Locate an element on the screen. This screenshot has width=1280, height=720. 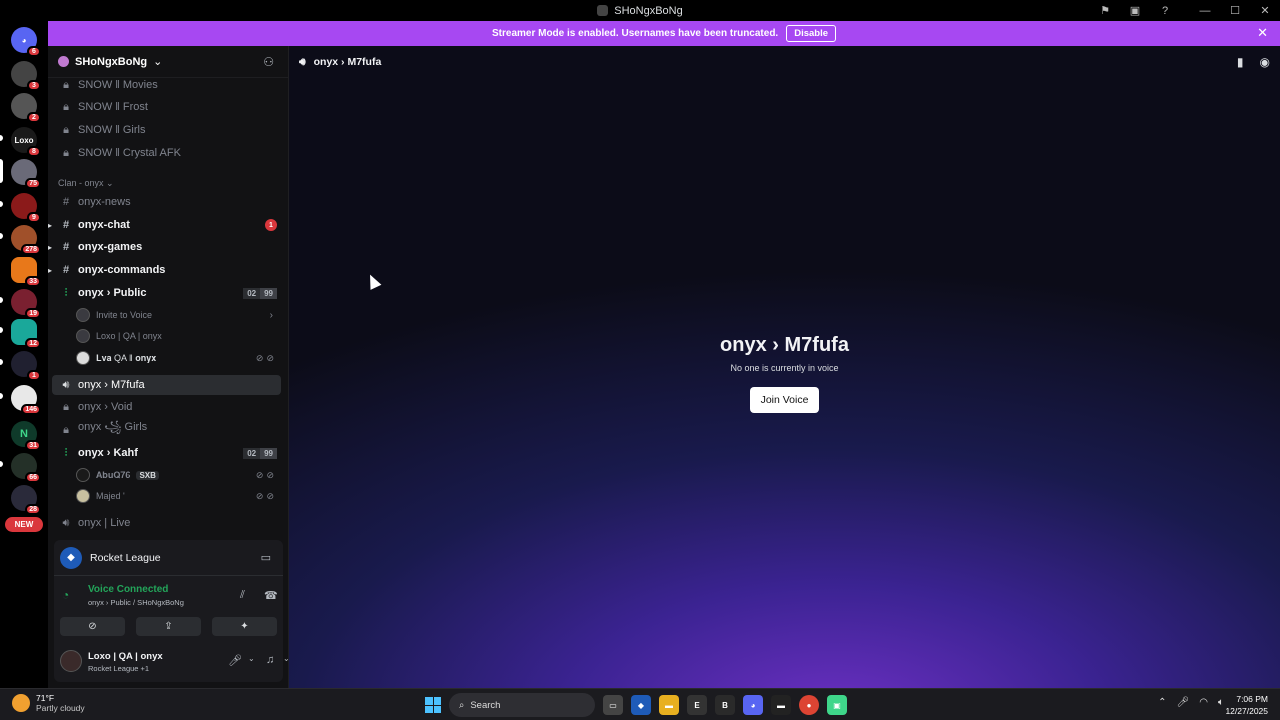
server-icon: 3 is located at coordinates (26, 76).